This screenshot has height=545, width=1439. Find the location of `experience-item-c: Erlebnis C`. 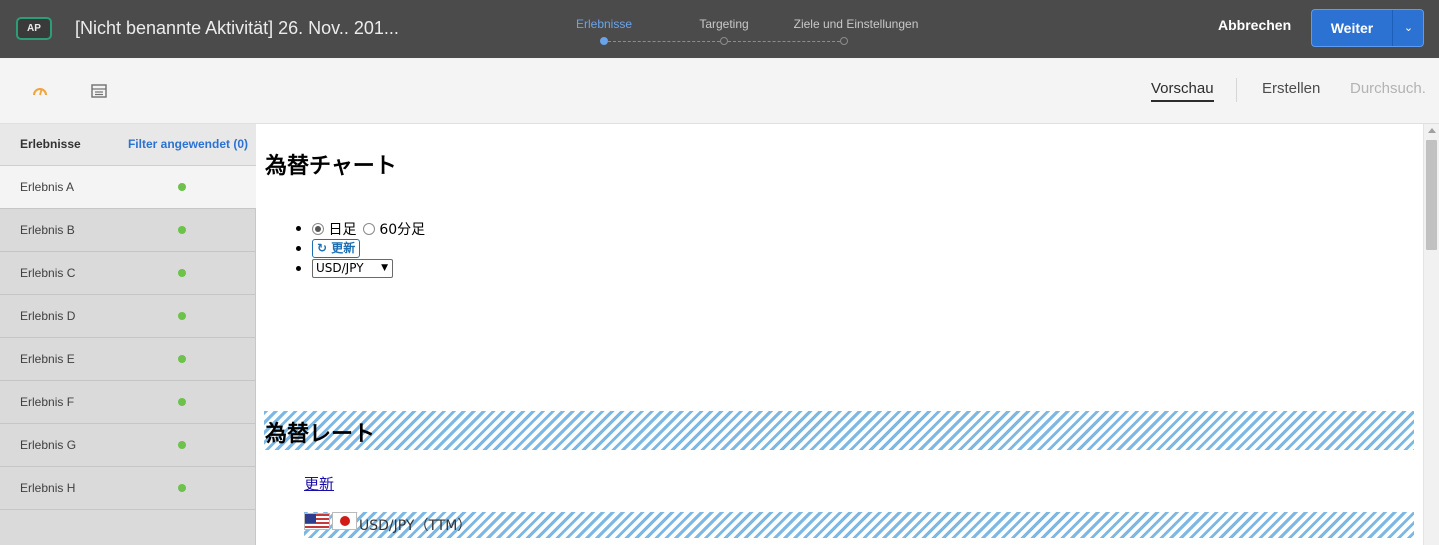

experience-item-c: Erlebnis C is located at coordinates (128, 273).